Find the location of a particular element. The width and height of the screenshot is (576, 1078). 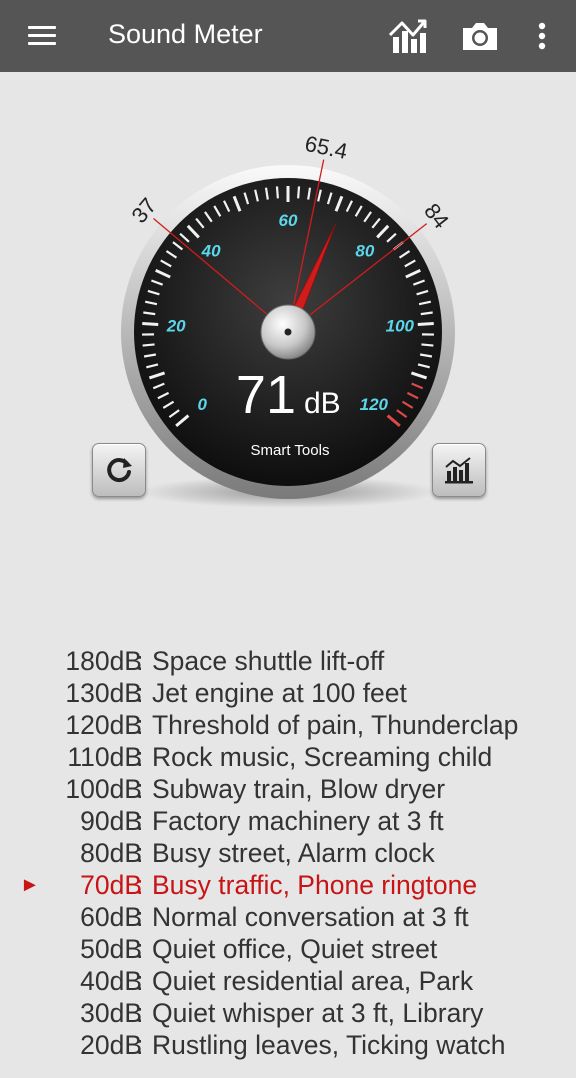

reference-row: 110dB: Rock music, Screaming child is located at coordinates (288, 757).